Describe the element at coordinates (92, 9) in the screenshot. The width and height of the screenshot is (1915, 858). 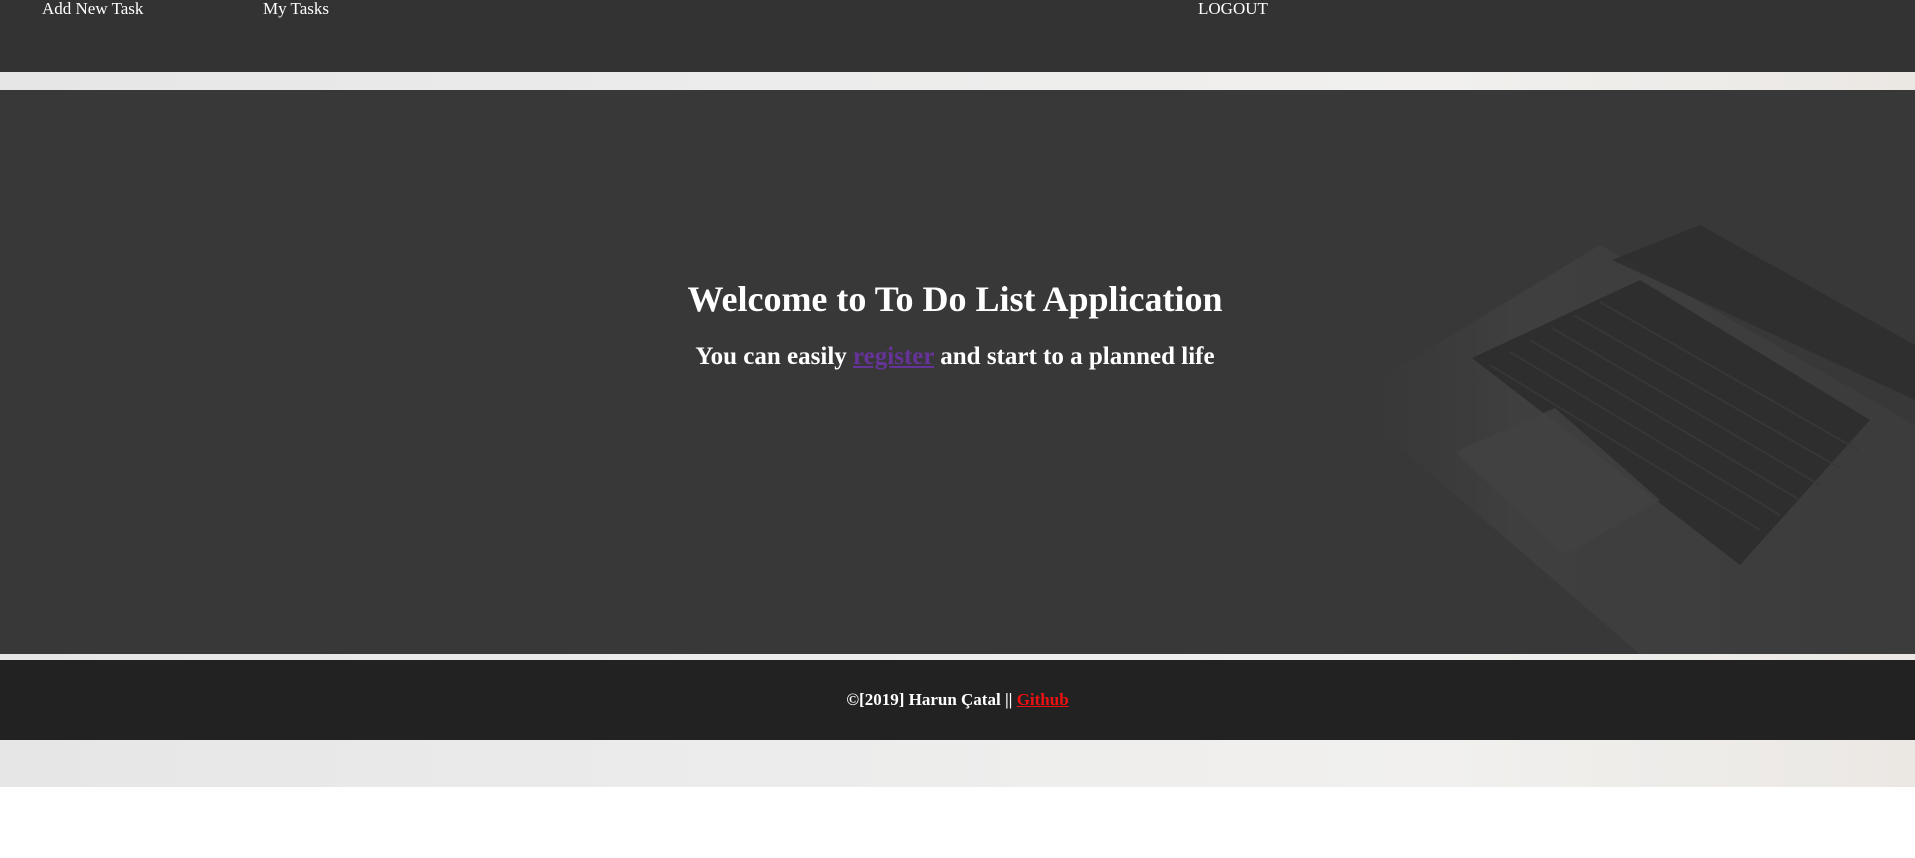
I see `nav-add-new-task-link: Add New Task` at that location.